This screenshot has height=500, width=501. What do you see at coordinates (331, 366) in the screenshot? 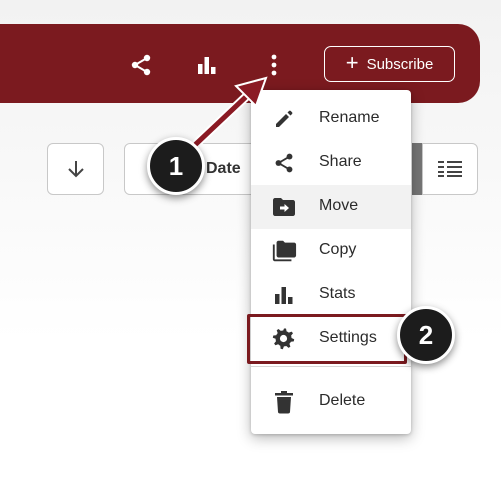
I see `menu-divider` at bounding box center [331, 366].